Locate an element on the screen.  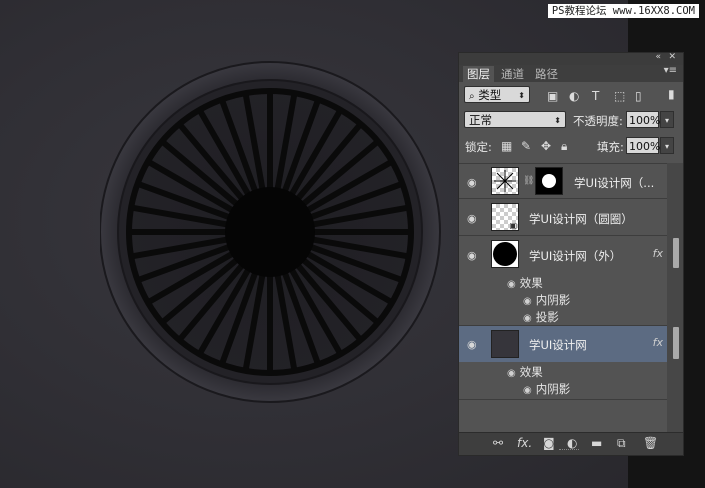
tab-paths: 路径 is located at coordinates (546, 74).